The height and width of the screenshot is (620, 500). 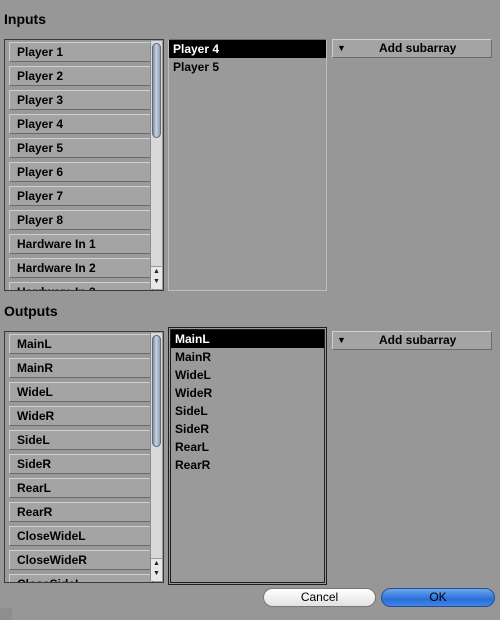 What do you see at coordinates (247, 357) in the screenshot?
I see `selected-item: MainR` at bounding box center [247, 357].